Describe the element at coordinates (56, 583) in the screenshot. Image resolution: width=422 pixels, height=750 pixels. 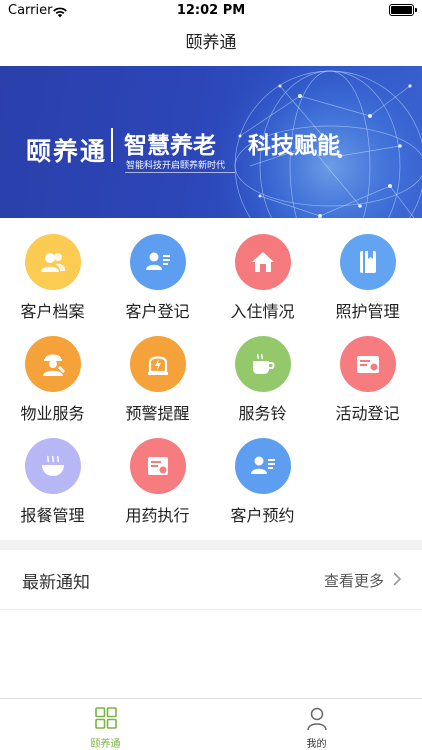
I see `notice-title: 最新通知` at that location.